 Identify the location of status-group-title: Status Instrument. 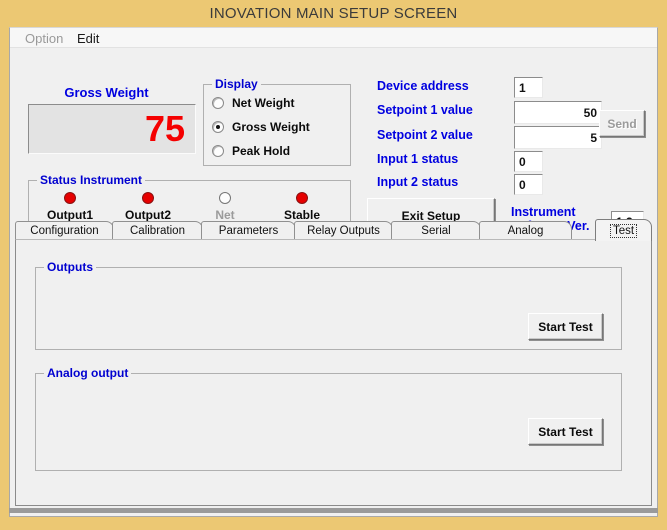
(91, 180).